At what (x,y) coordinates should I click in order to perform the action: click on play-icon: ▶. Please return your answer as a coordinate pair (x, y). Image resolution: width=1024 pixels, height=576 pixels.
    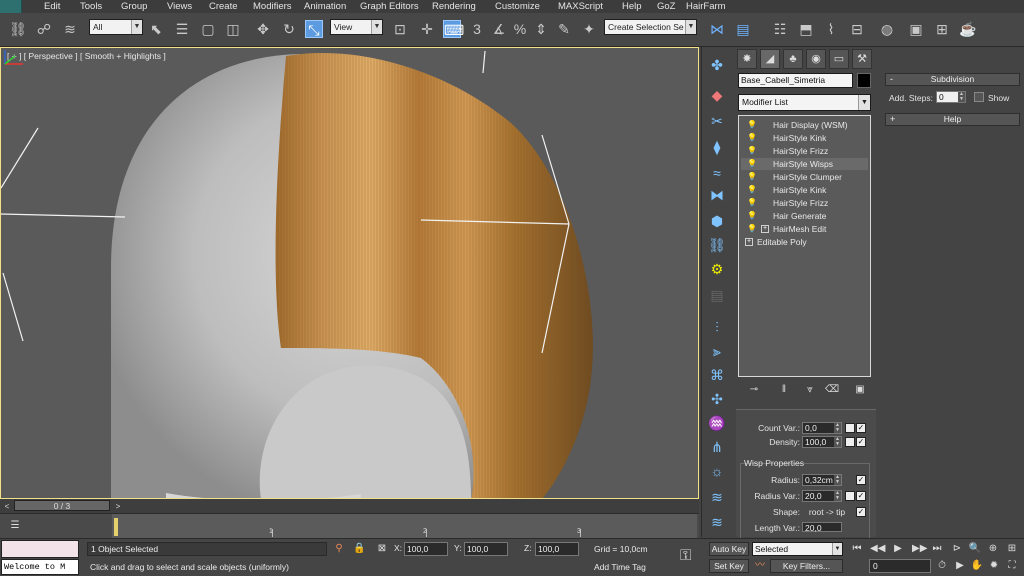
    Looking at the image, I should click on (898, 549).